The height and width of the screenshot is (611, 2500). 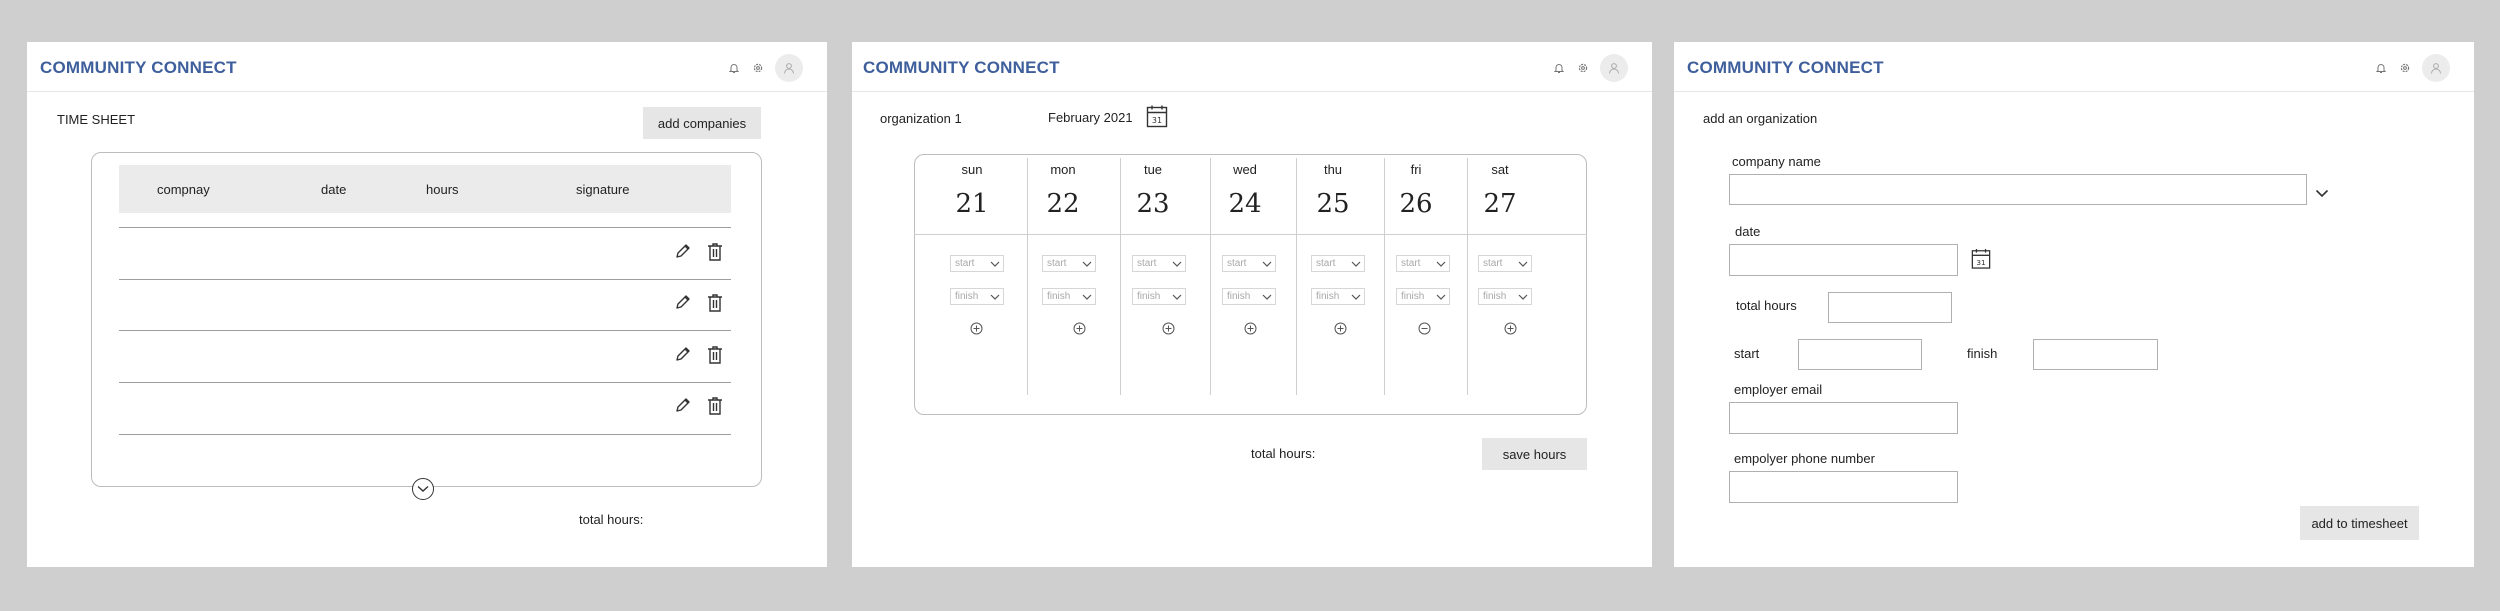 What do you see at coordinates (1333, 204) in the screenshot?
I see `day-number: 25` at bounding box center [1333, 204].